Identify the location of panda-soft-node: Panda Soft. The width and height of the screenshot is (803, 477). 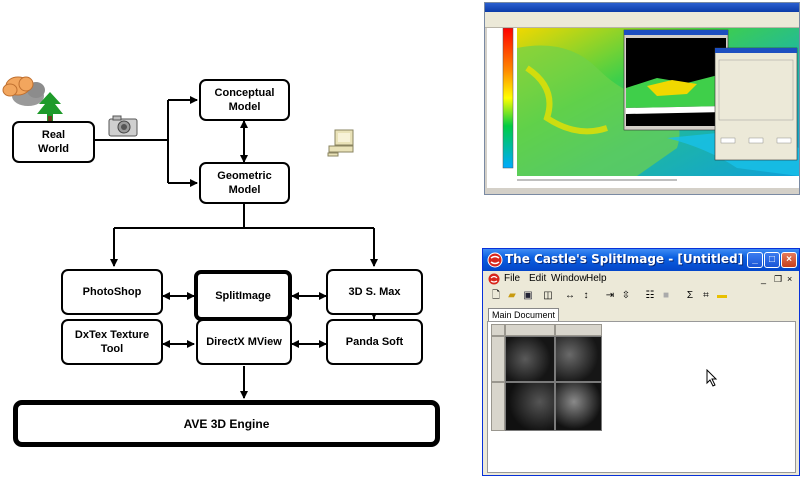
(374, 342).